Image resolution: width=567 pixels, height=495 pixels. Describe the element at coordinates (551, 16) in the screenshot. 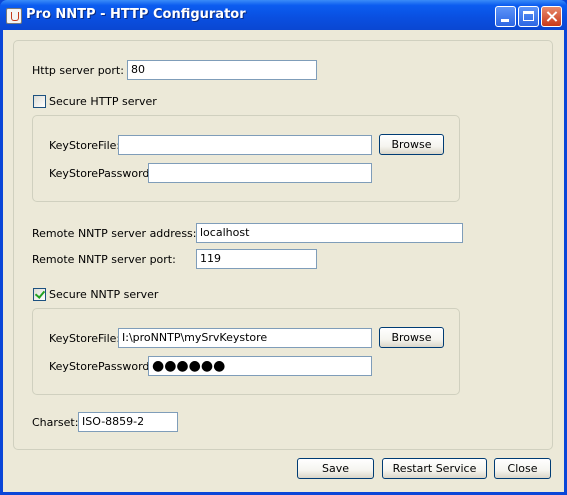

I see `close-window-button` at that location.